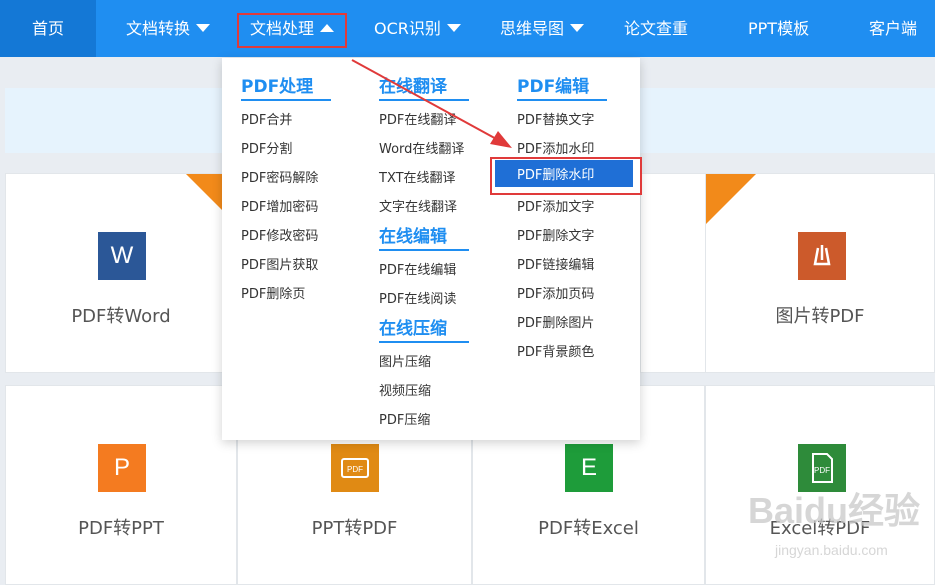 The width and height of the screenshot is (935, 585). Describe the element at coordinates (834, 510) in the screenshot. I see `watermark-logo: Baidu经验` at that location.